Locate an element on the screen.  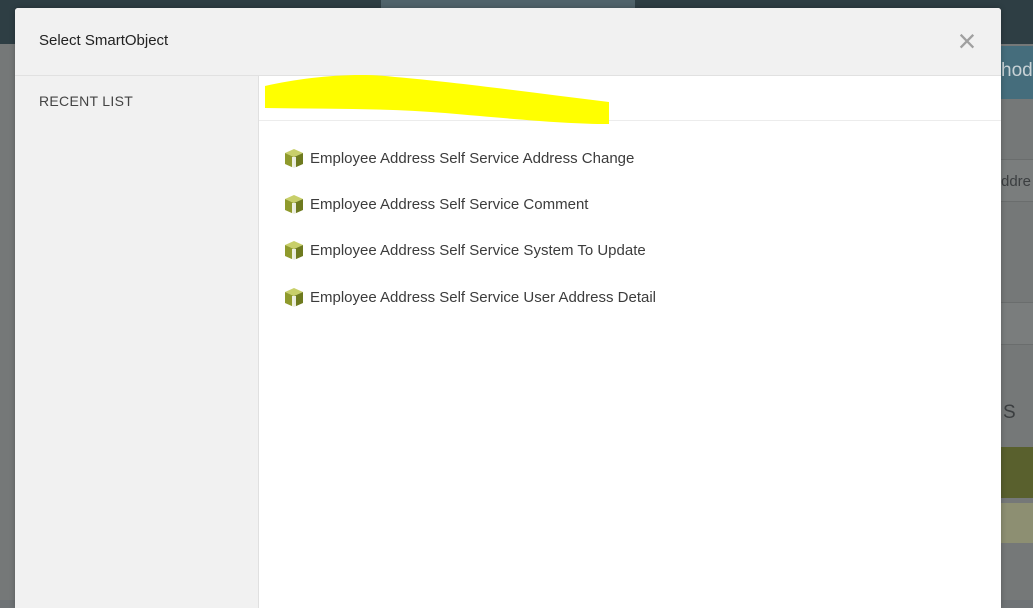
background-olive-button is located at coordinates (1016, 472).